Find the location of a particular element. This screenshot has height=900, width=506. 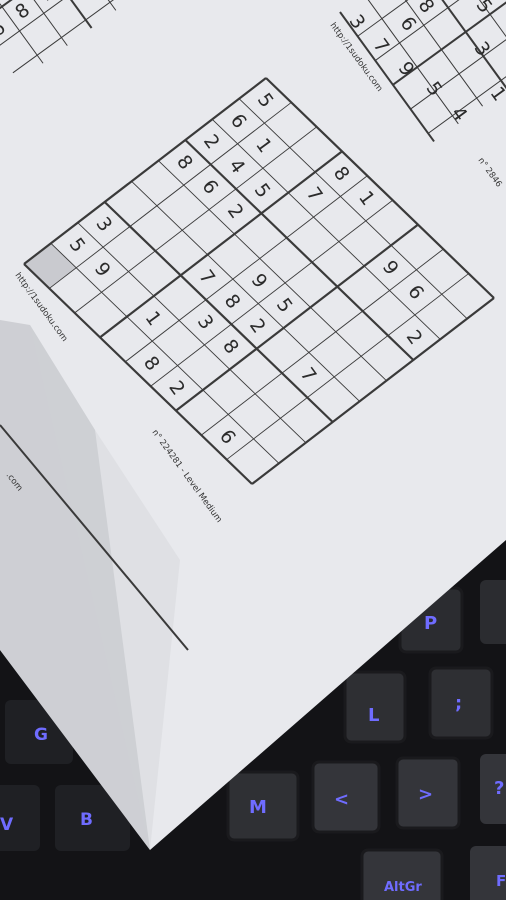

key-slash-label: ? is located at coordinates (499, 788).